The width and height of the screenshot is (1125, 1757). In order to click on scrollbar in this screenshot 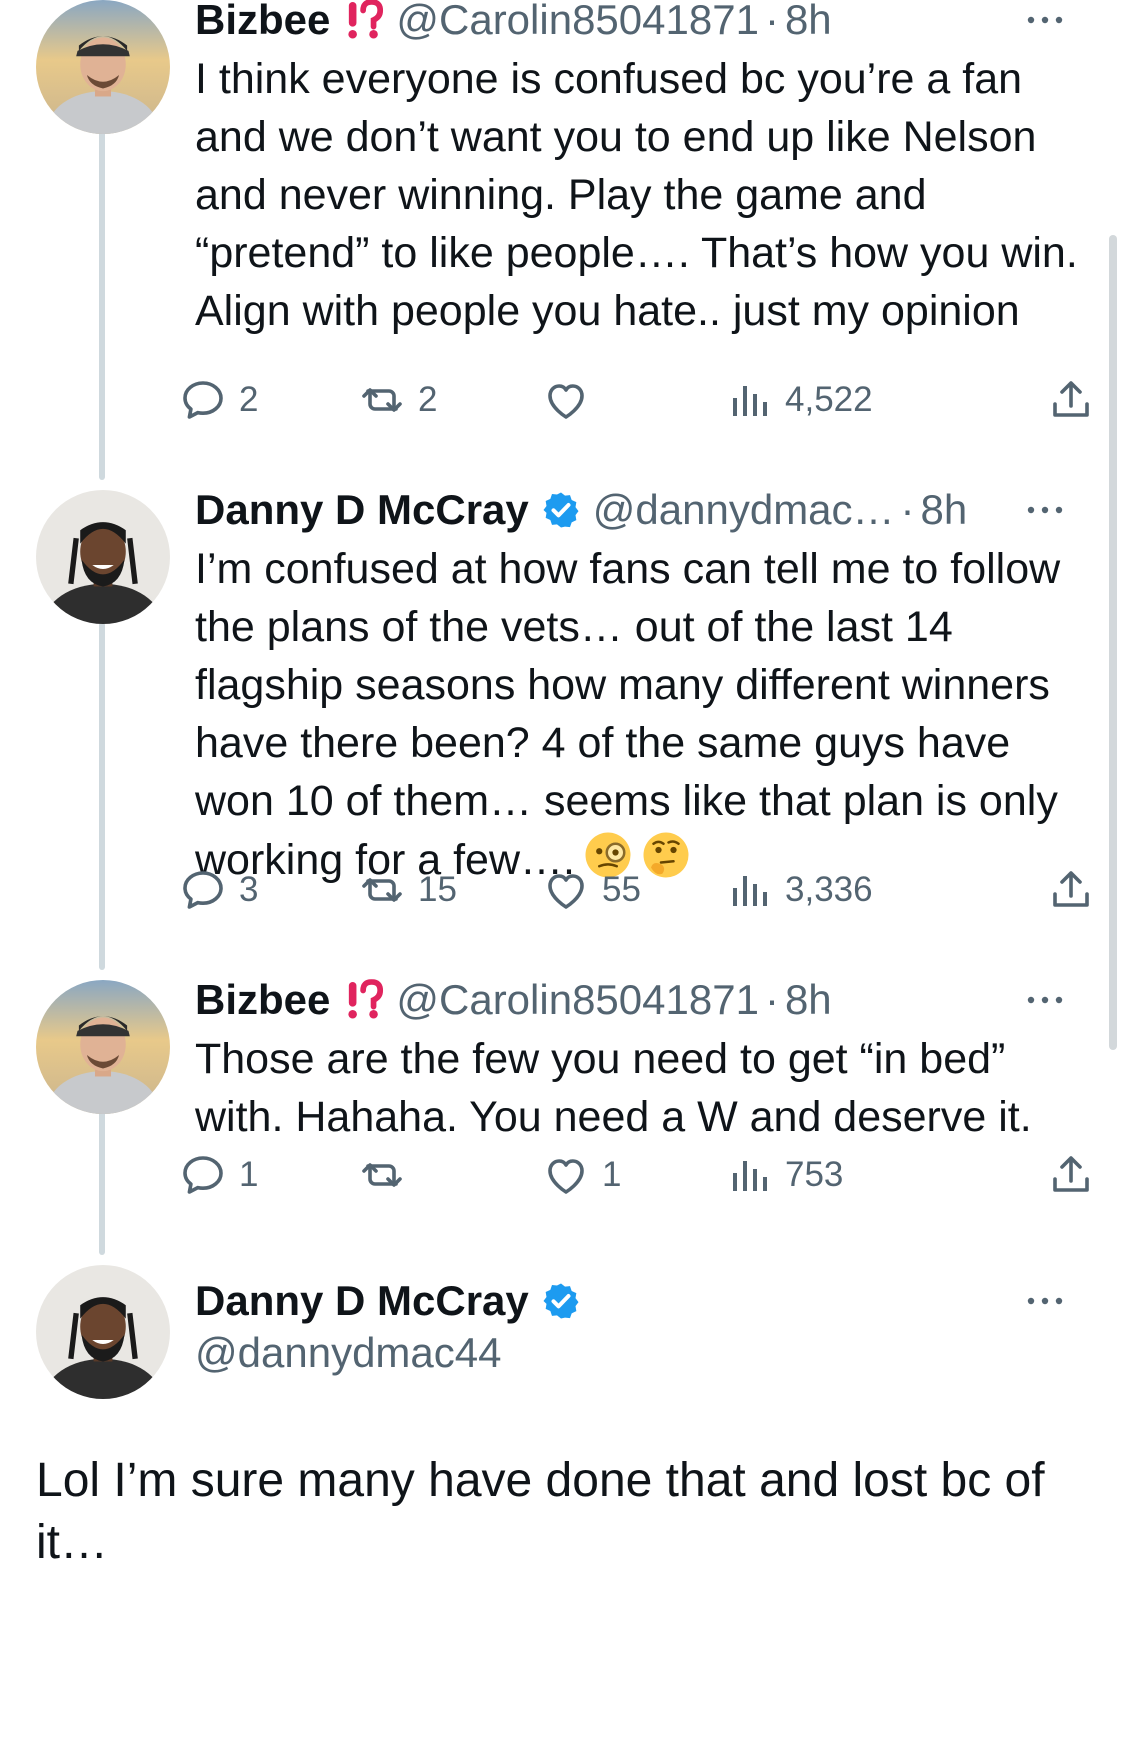, I will do `click(1113, 642)`.